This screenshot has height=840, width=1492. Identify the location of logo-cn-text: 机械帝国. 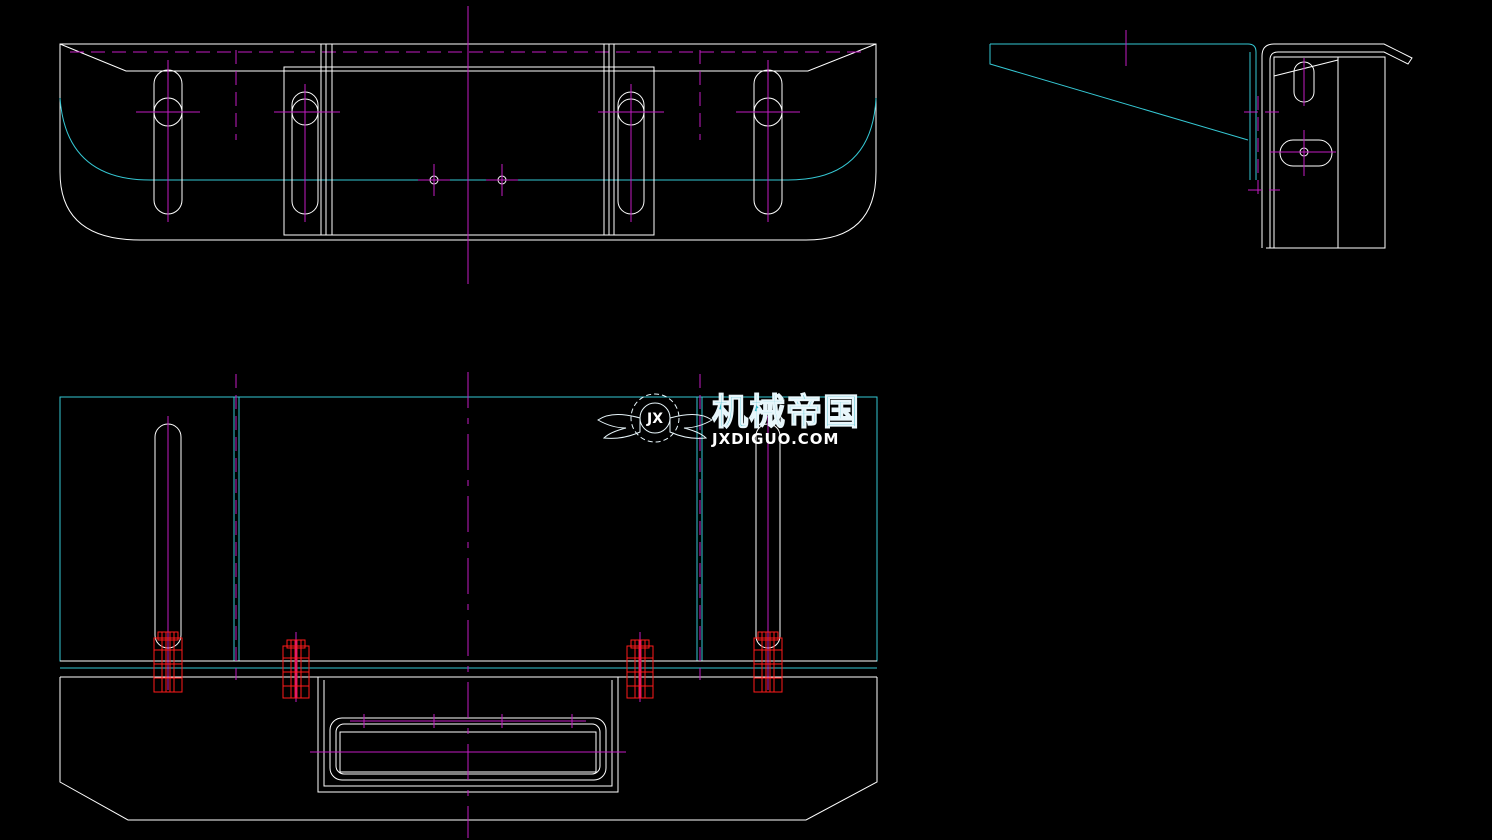
(786, 412).